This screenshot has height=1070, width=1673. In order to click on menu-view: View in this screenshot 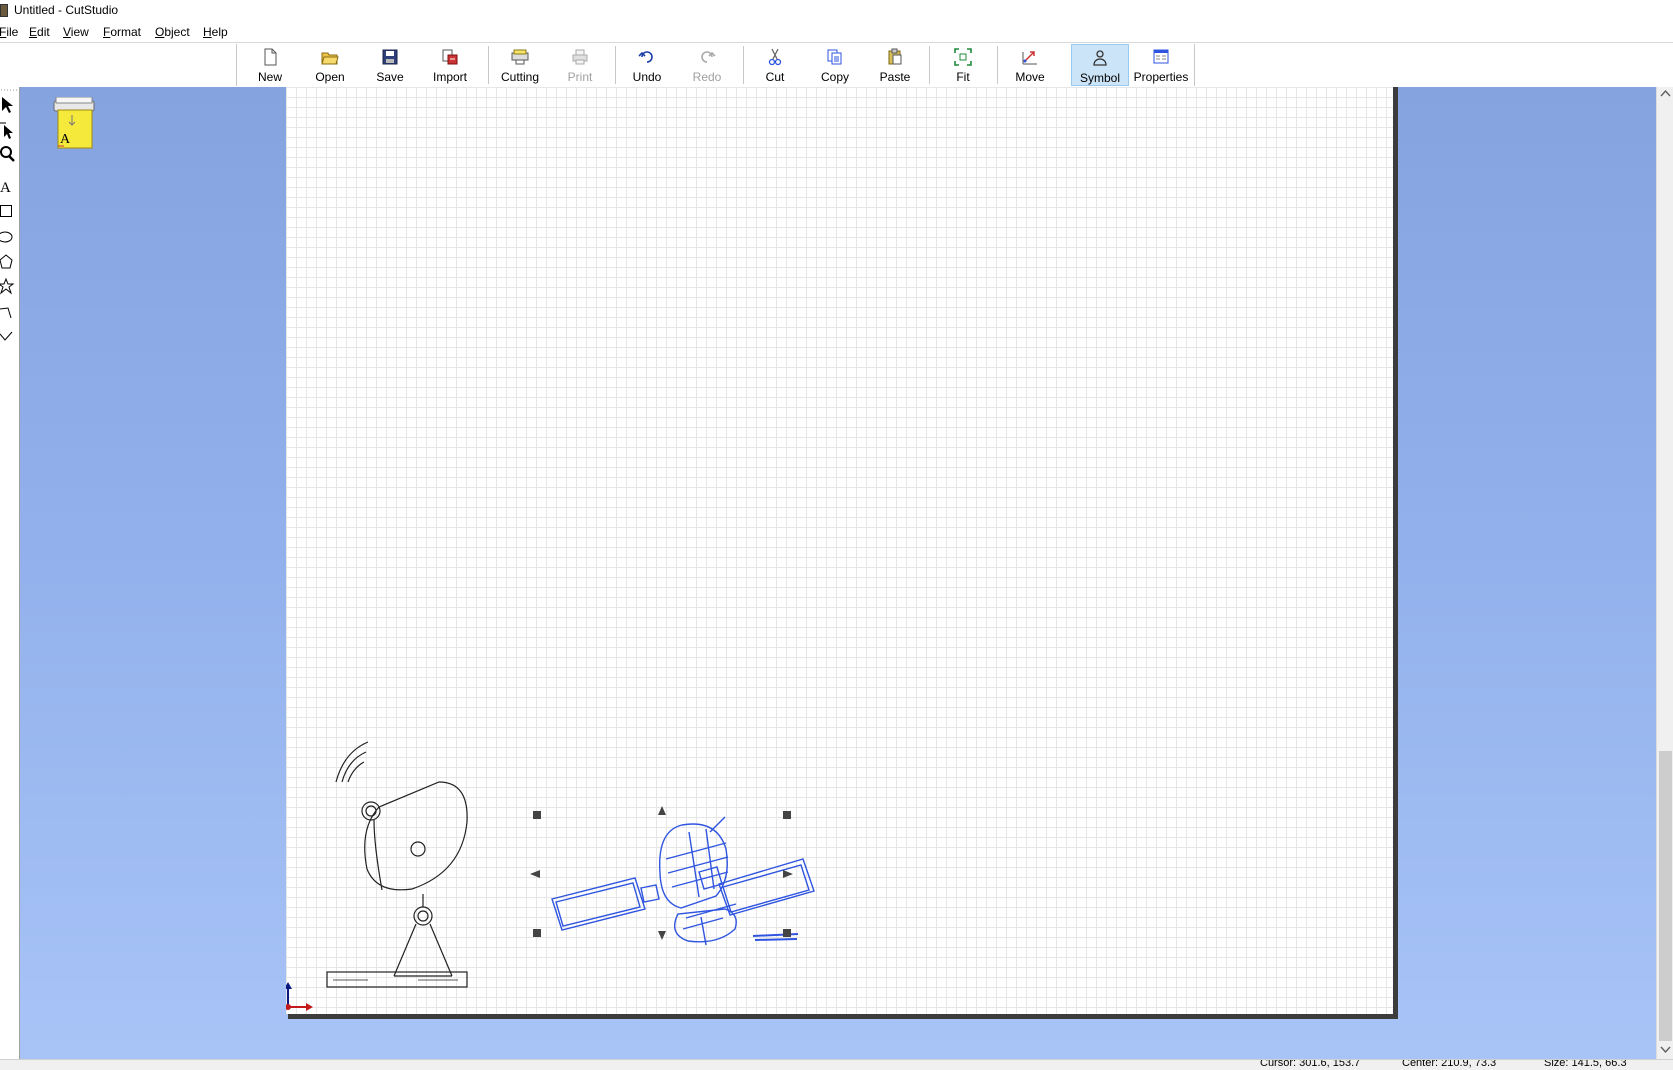, I will do `click(76, 32)`.